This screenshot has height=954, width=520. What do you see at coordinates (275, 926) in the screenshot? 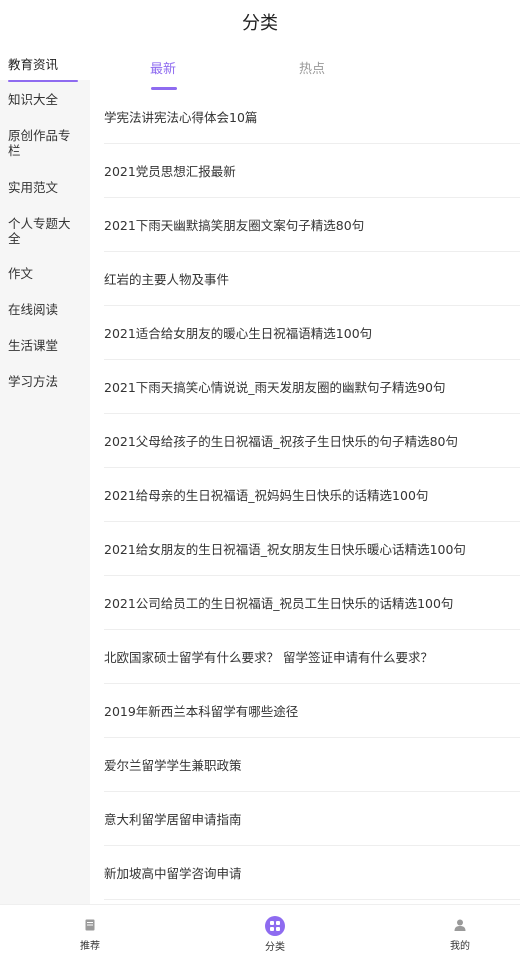
I see `grid-icon` at bounding box center [275, 926].